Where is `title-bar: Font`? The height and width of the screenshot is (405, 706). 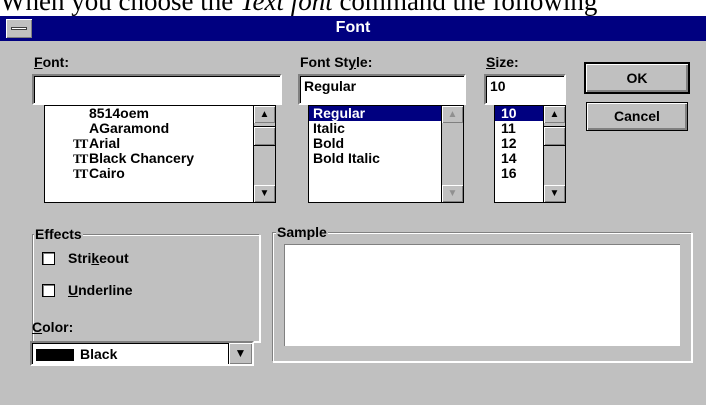
title-bar: Font is located at coordinates (353, 28).